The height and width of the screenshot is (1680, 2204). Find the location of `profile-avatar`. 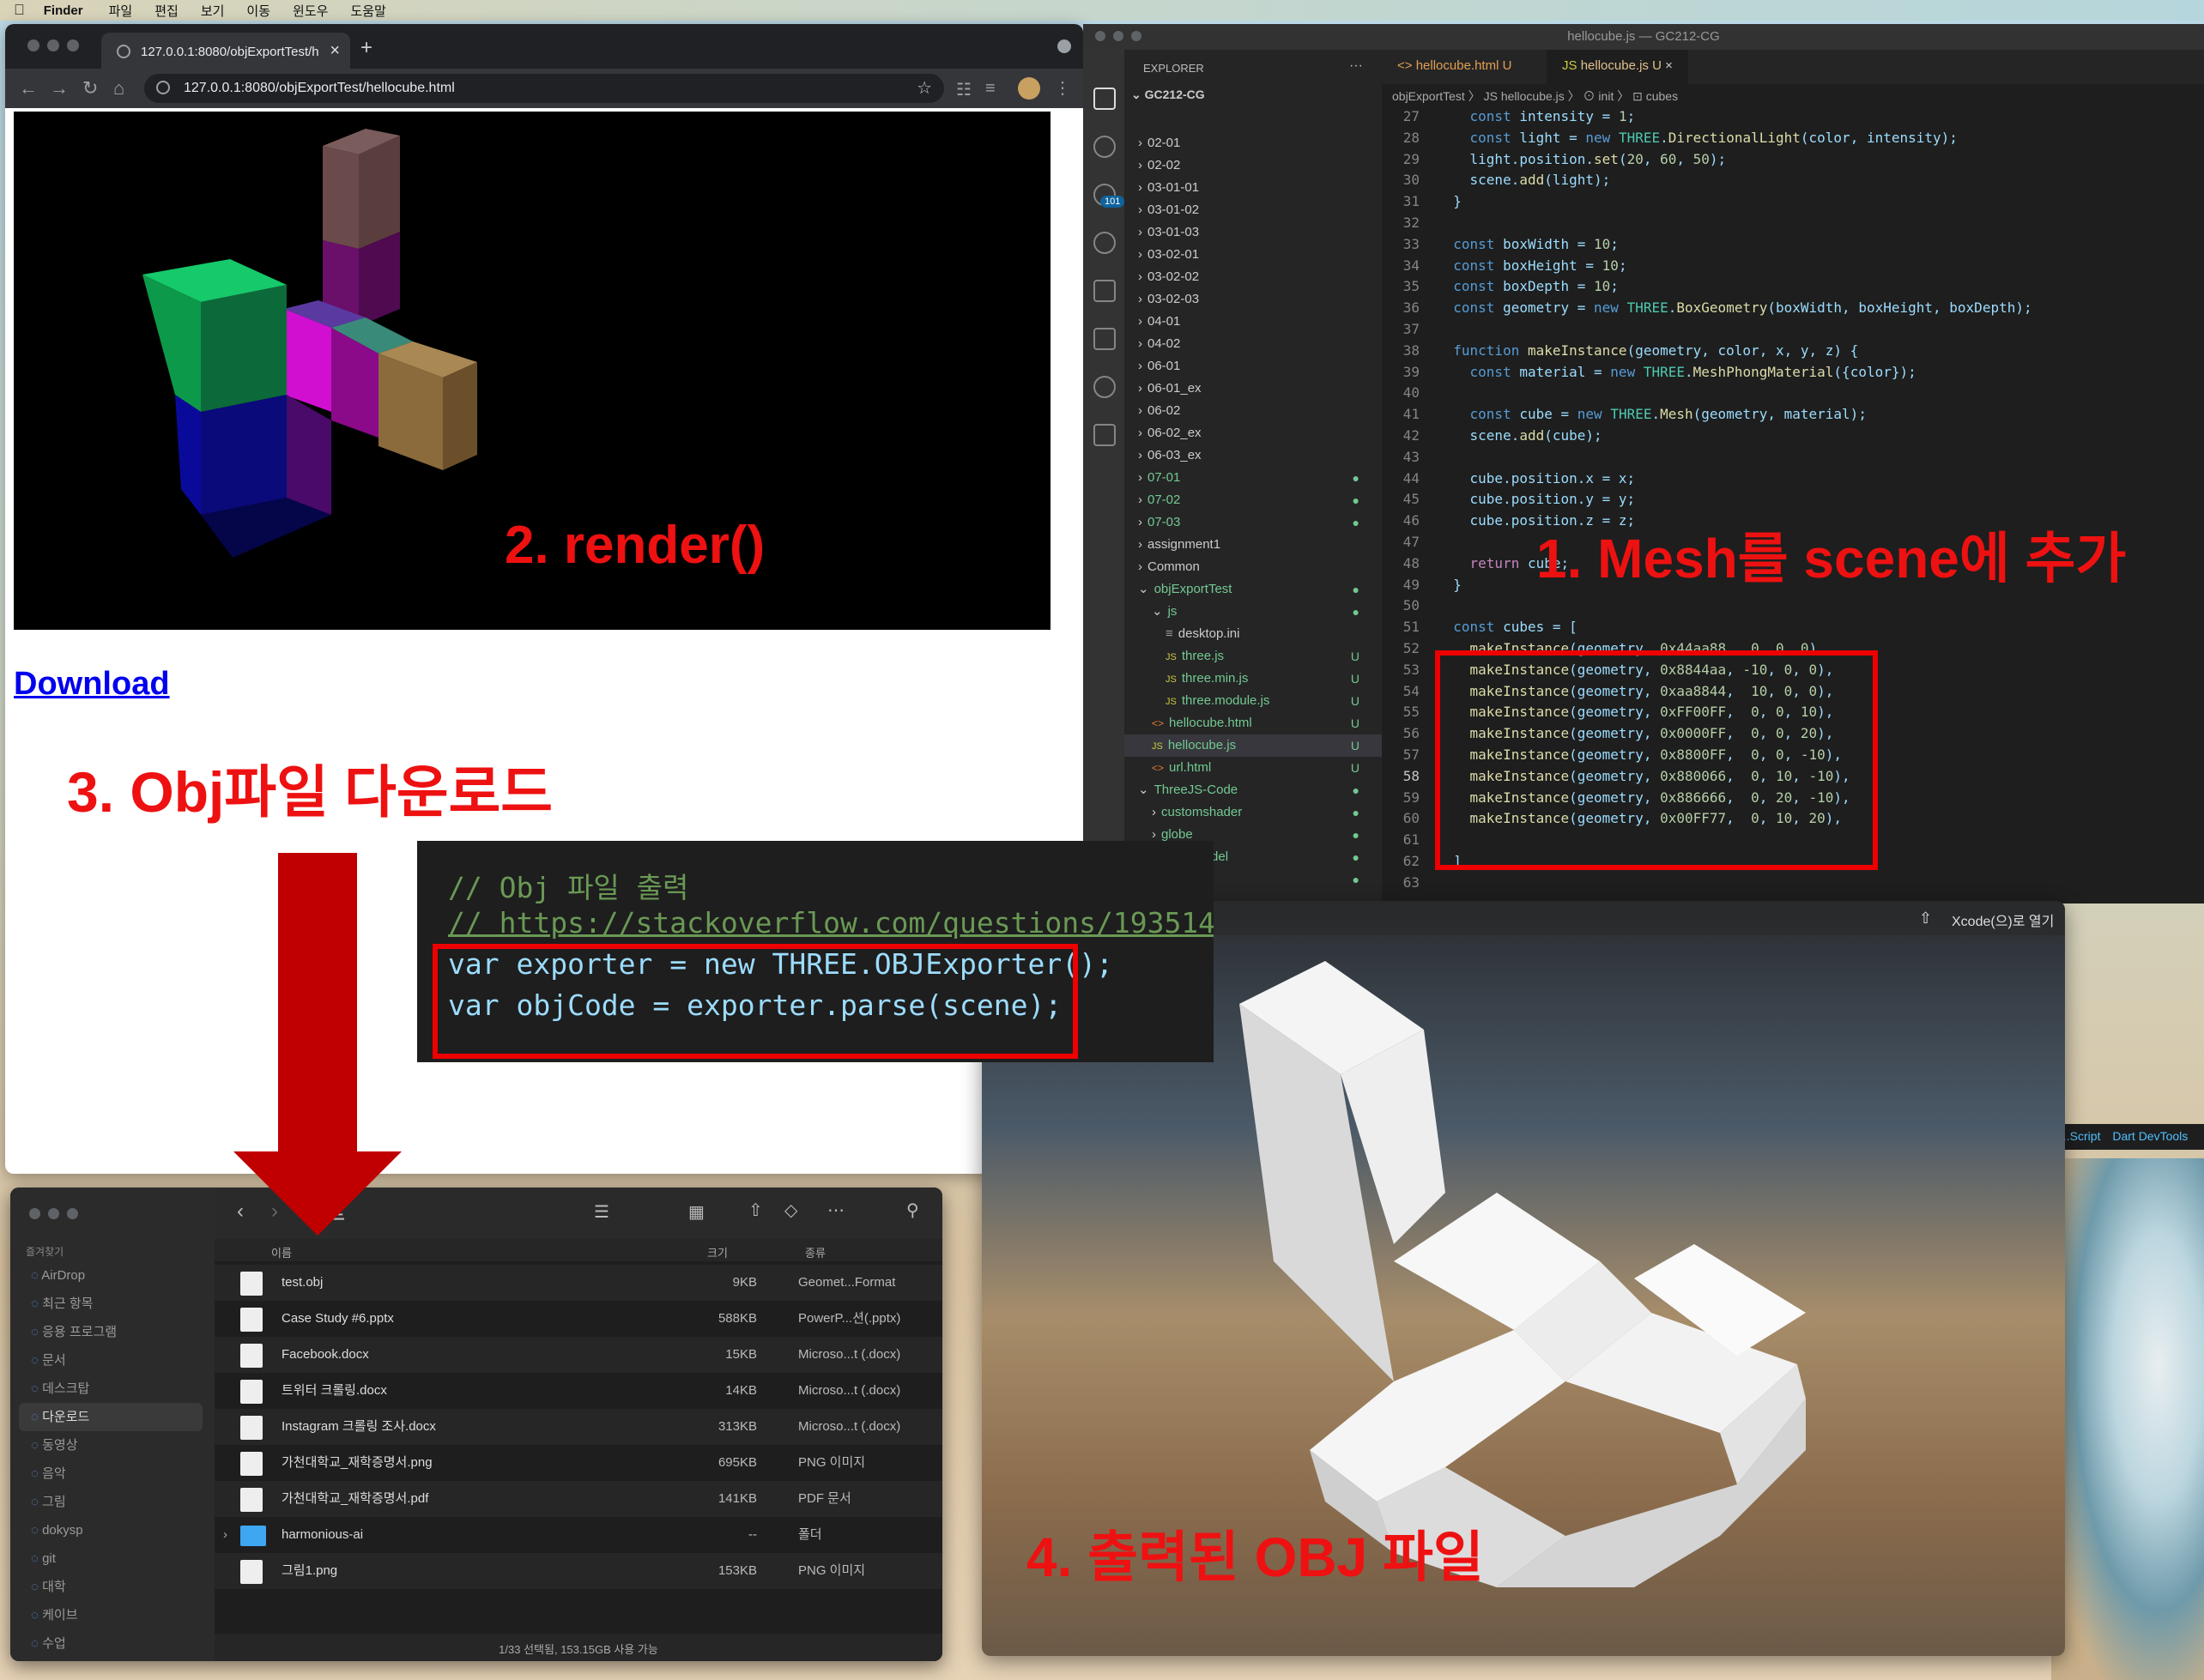

profile-avatar is located at coordinates (1029, 89).